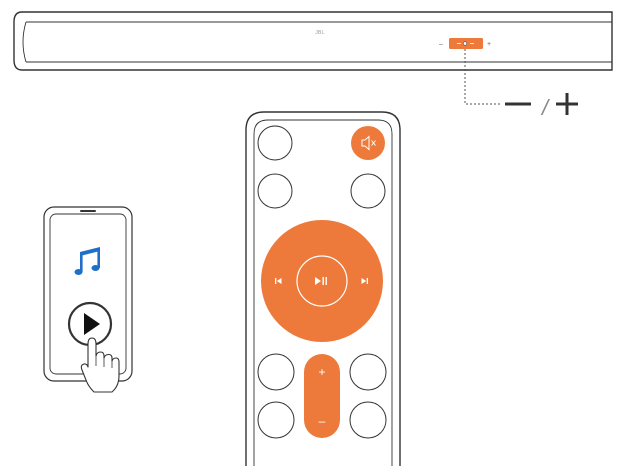 The width and height of the screenshot is (621, 466). Describe the element at coordinates (275, 191) in the screenshot. I see `remote-button-second-left` at that location.